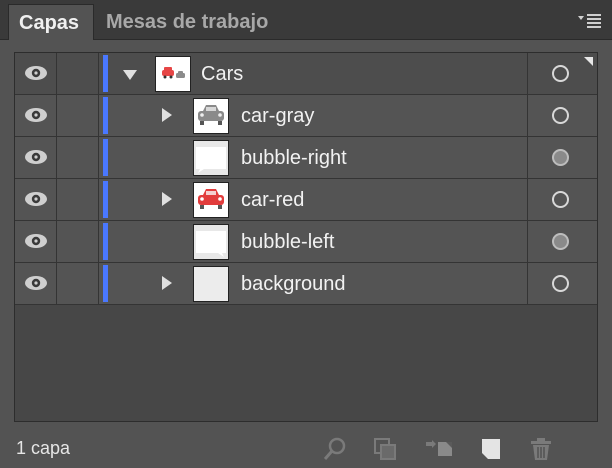 The height and width of the screenshot is (468, 612). I want to click on create-new-layer-icon, so click(491, 449).